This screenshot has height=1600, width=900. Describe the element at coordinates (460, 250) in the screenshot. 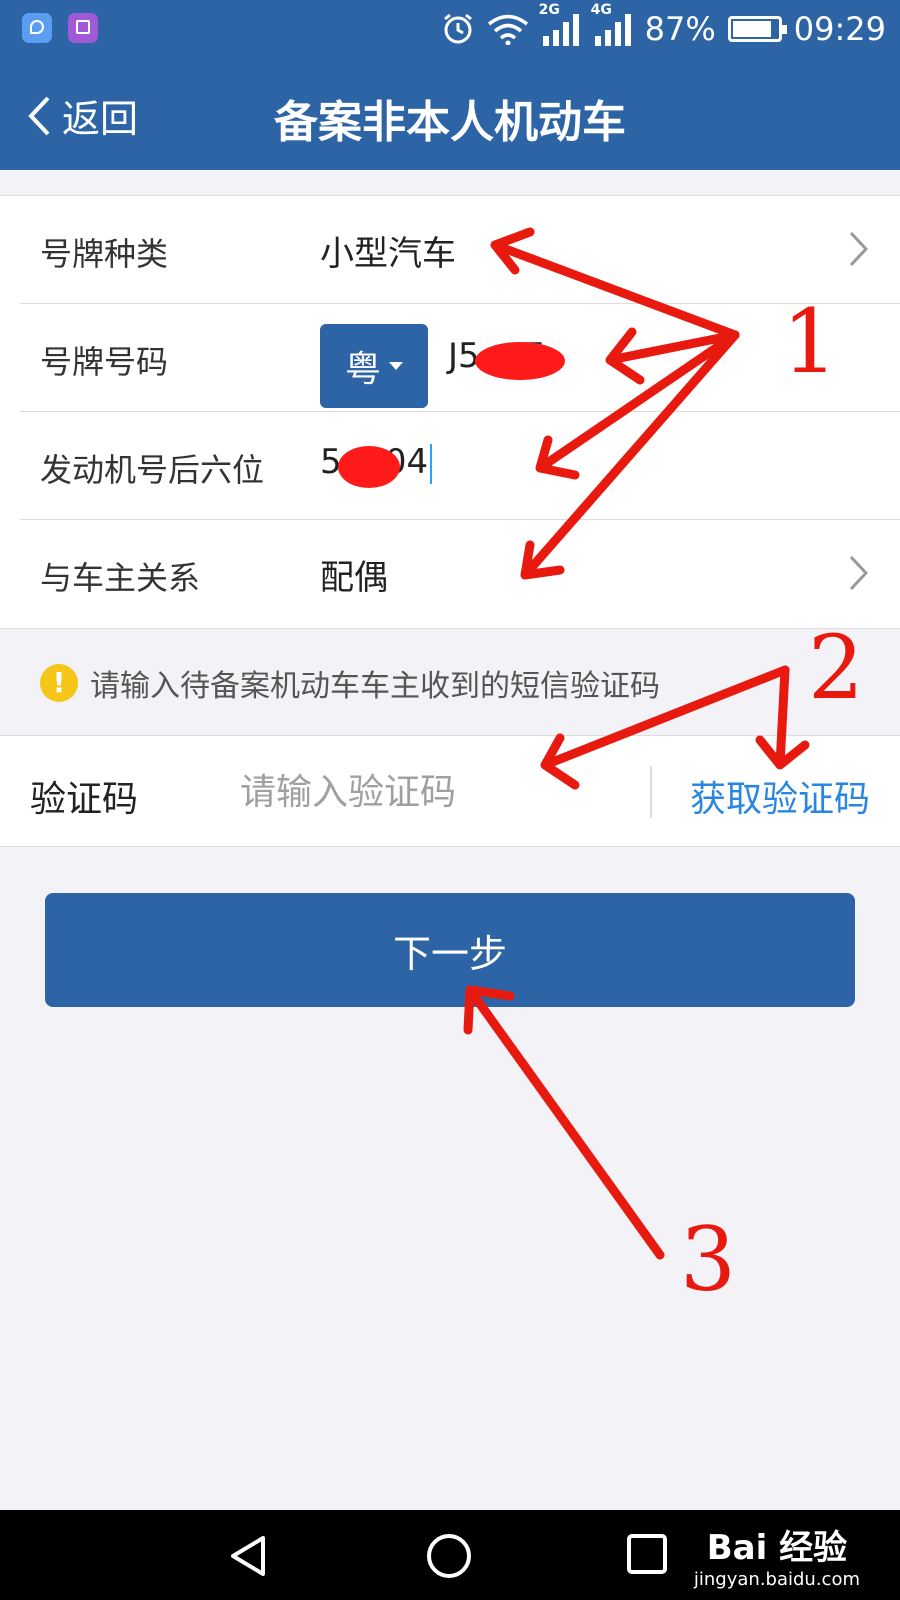

I see `plate-type-row: 号牌种类 小型汽车` at that location.